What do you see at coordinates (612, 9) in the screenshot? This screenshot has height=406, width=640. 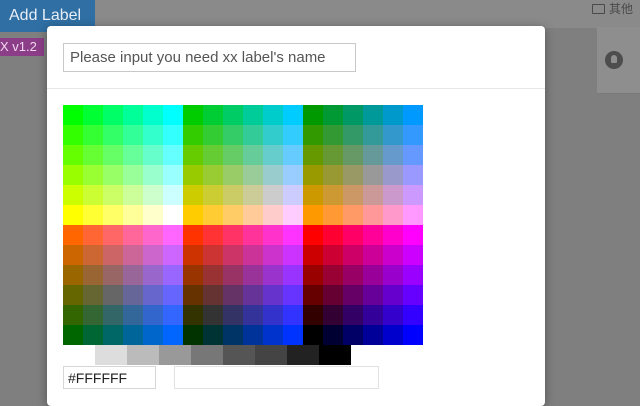 I see `bookmark-folder: 其他` at bounding box center [612, 9].